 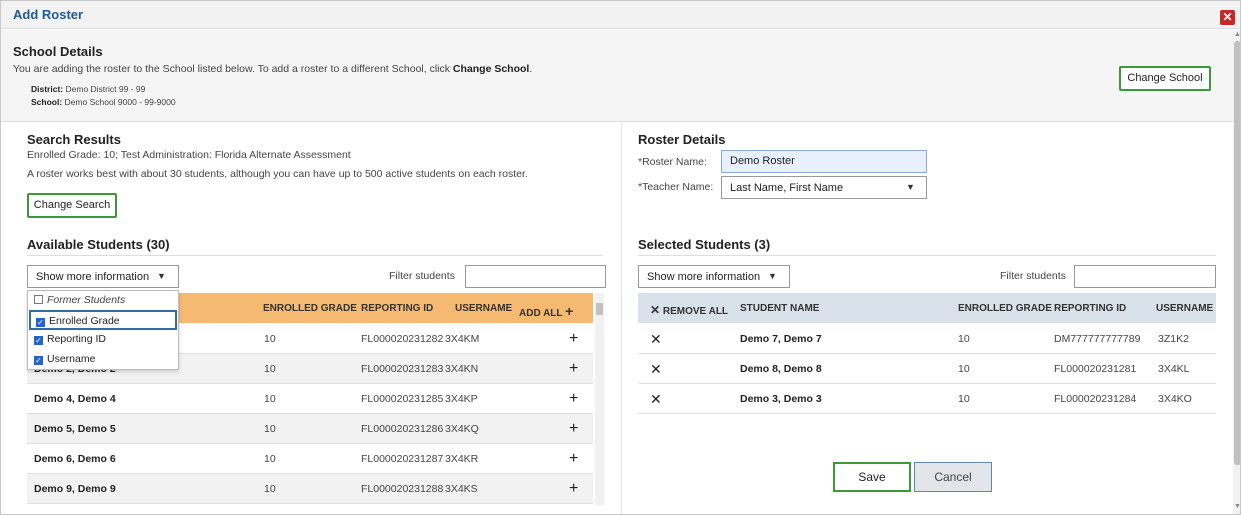 What do you see at coordinates (872, 477) in the screenshot?
I see `save-button: Save` at bounding box center [872, 477].